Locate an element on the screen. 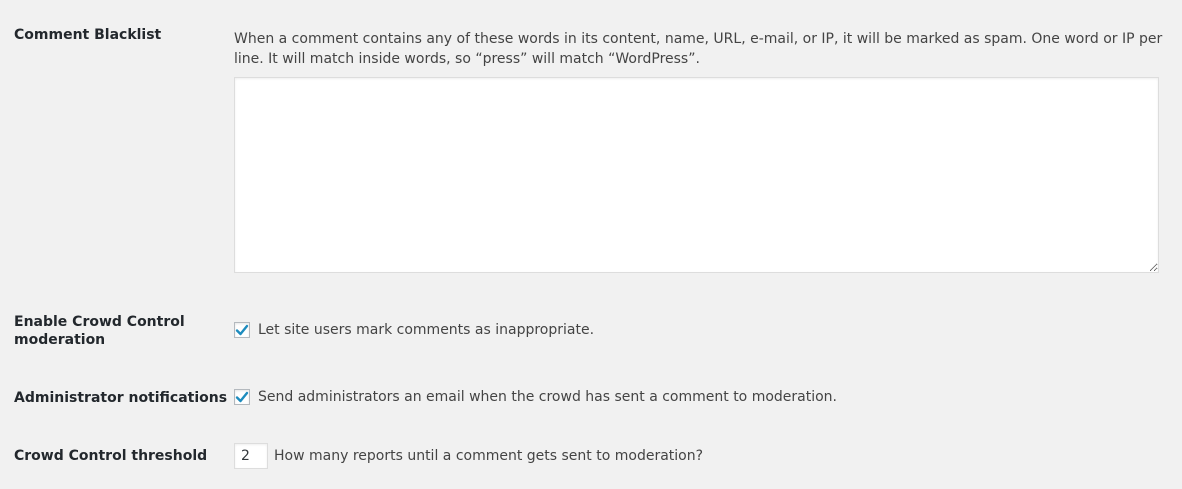  admin-notifications-checkbox is located at coordinates (242, 397).